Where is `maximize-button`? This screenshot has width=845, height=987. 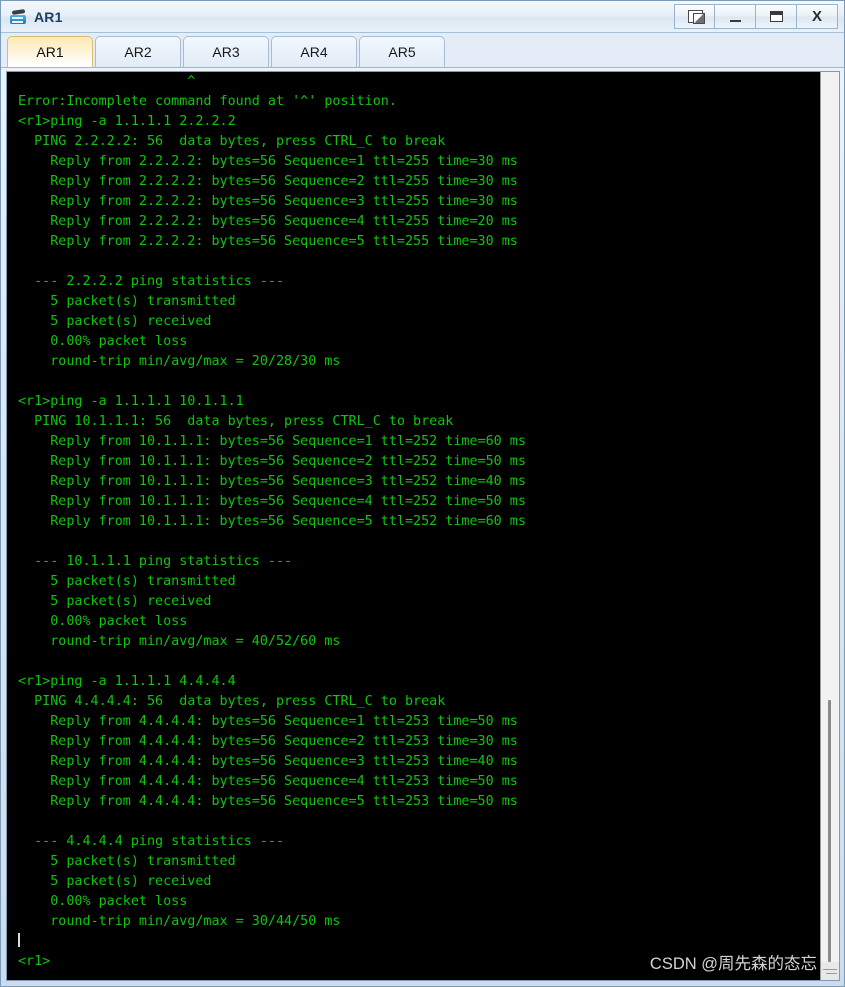 maximize-button is located at coordinates (776, 16).